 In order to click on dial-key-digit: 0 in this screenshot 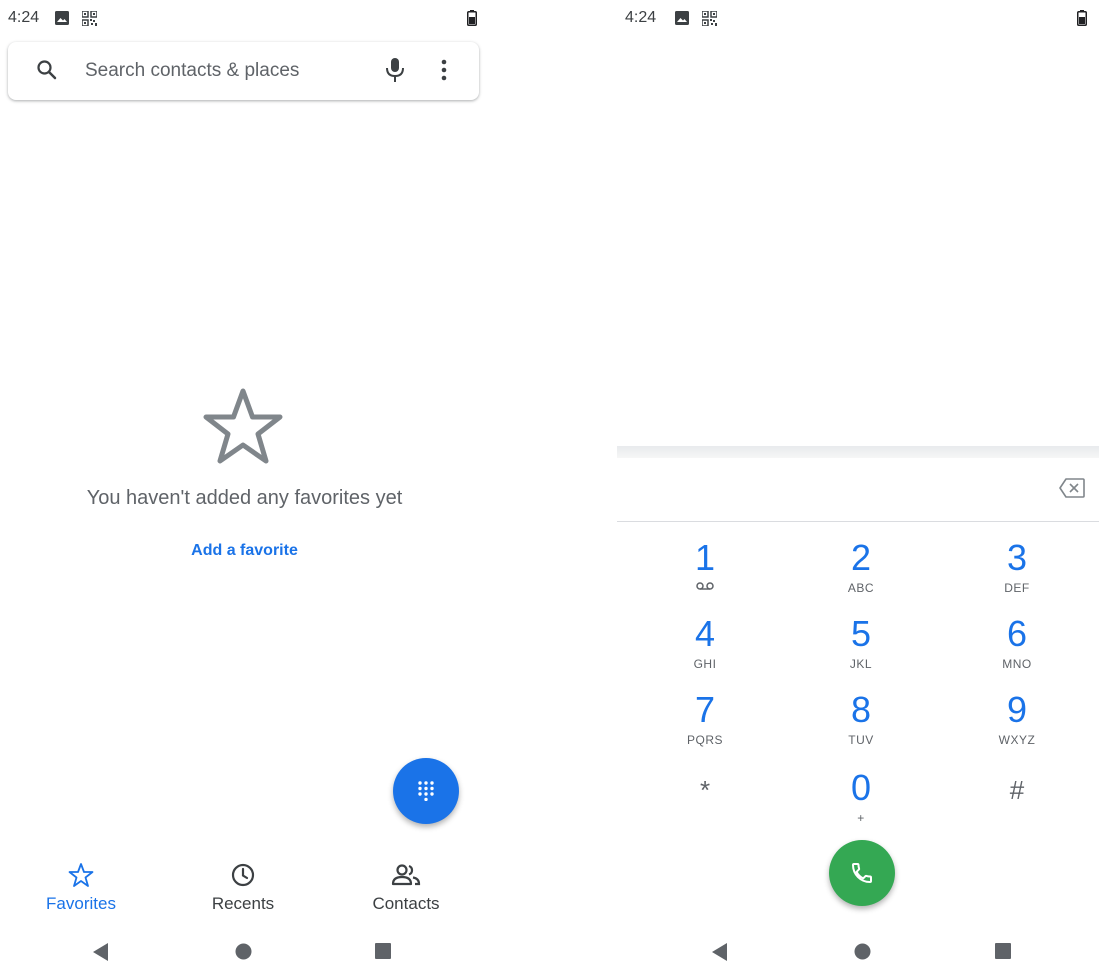, I will do `click(861, 787)`.